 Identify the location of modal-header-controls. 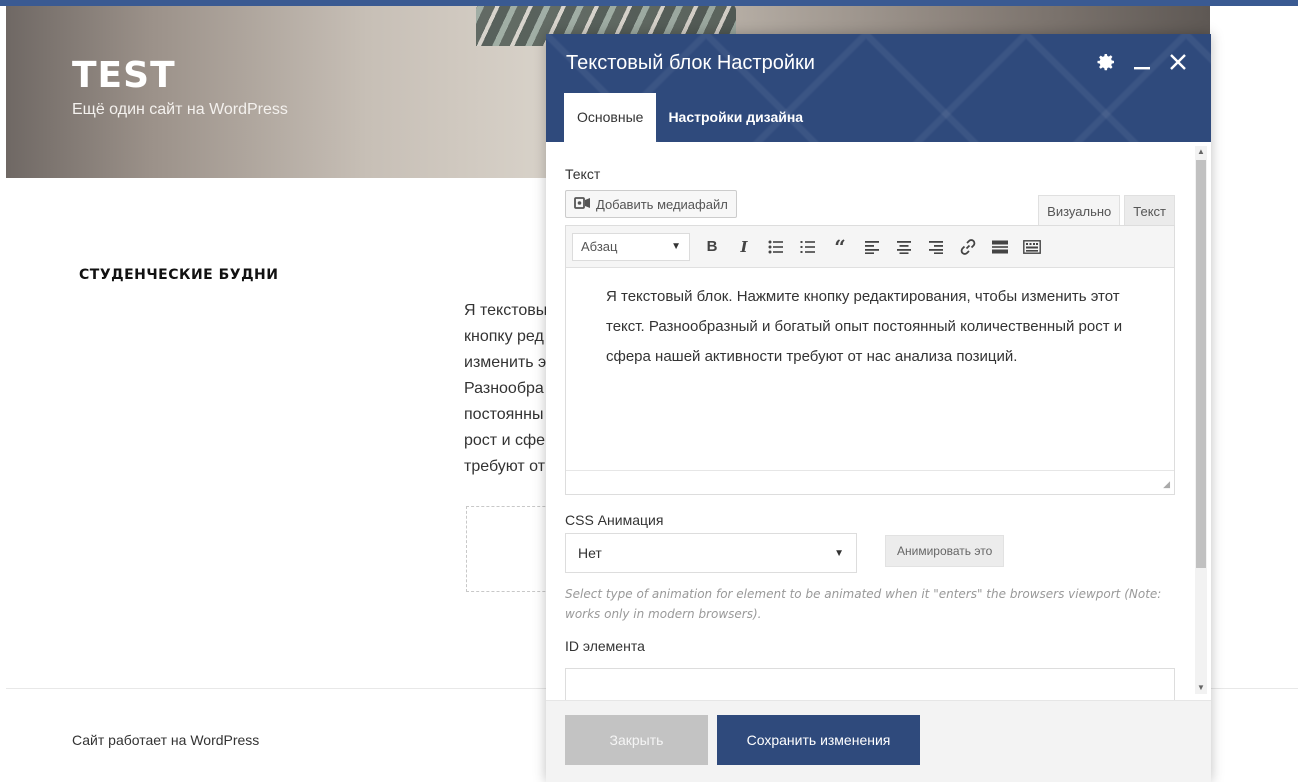
(1142, 62).